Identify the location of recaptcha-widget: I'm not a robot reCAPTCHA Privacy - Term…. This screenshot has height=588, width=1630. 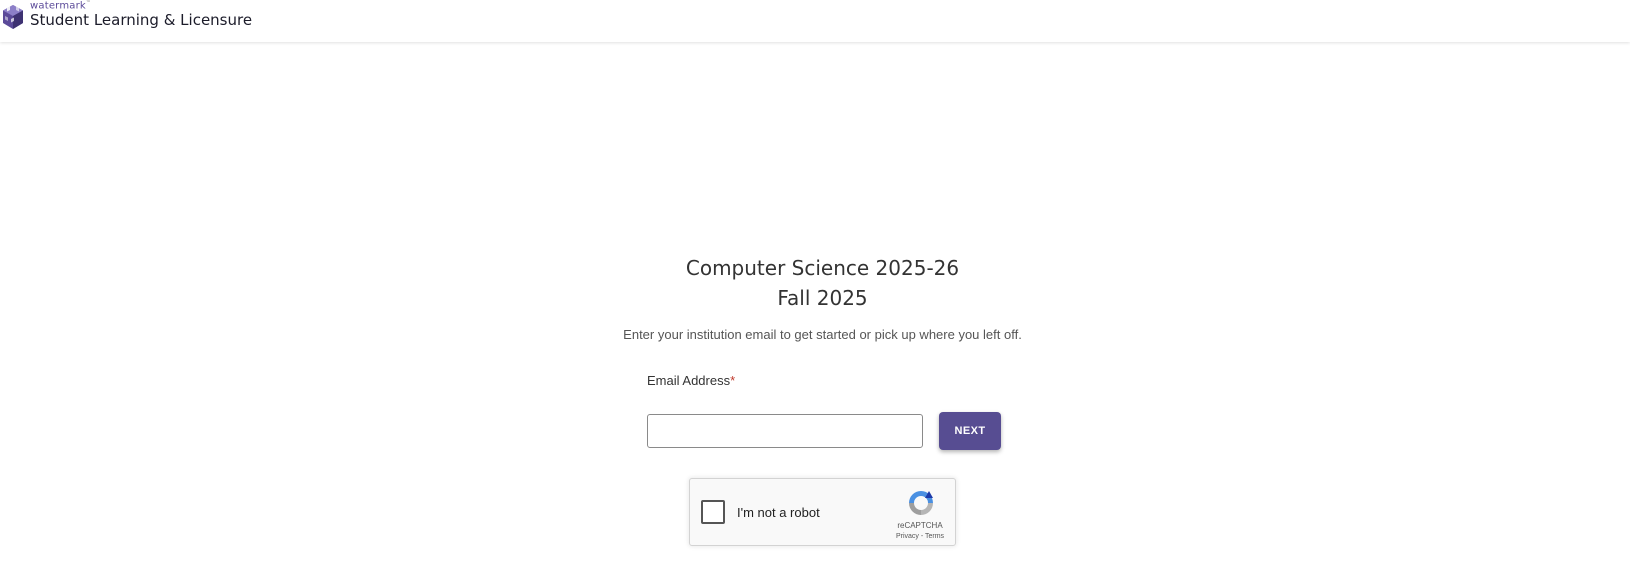
(822, 512).